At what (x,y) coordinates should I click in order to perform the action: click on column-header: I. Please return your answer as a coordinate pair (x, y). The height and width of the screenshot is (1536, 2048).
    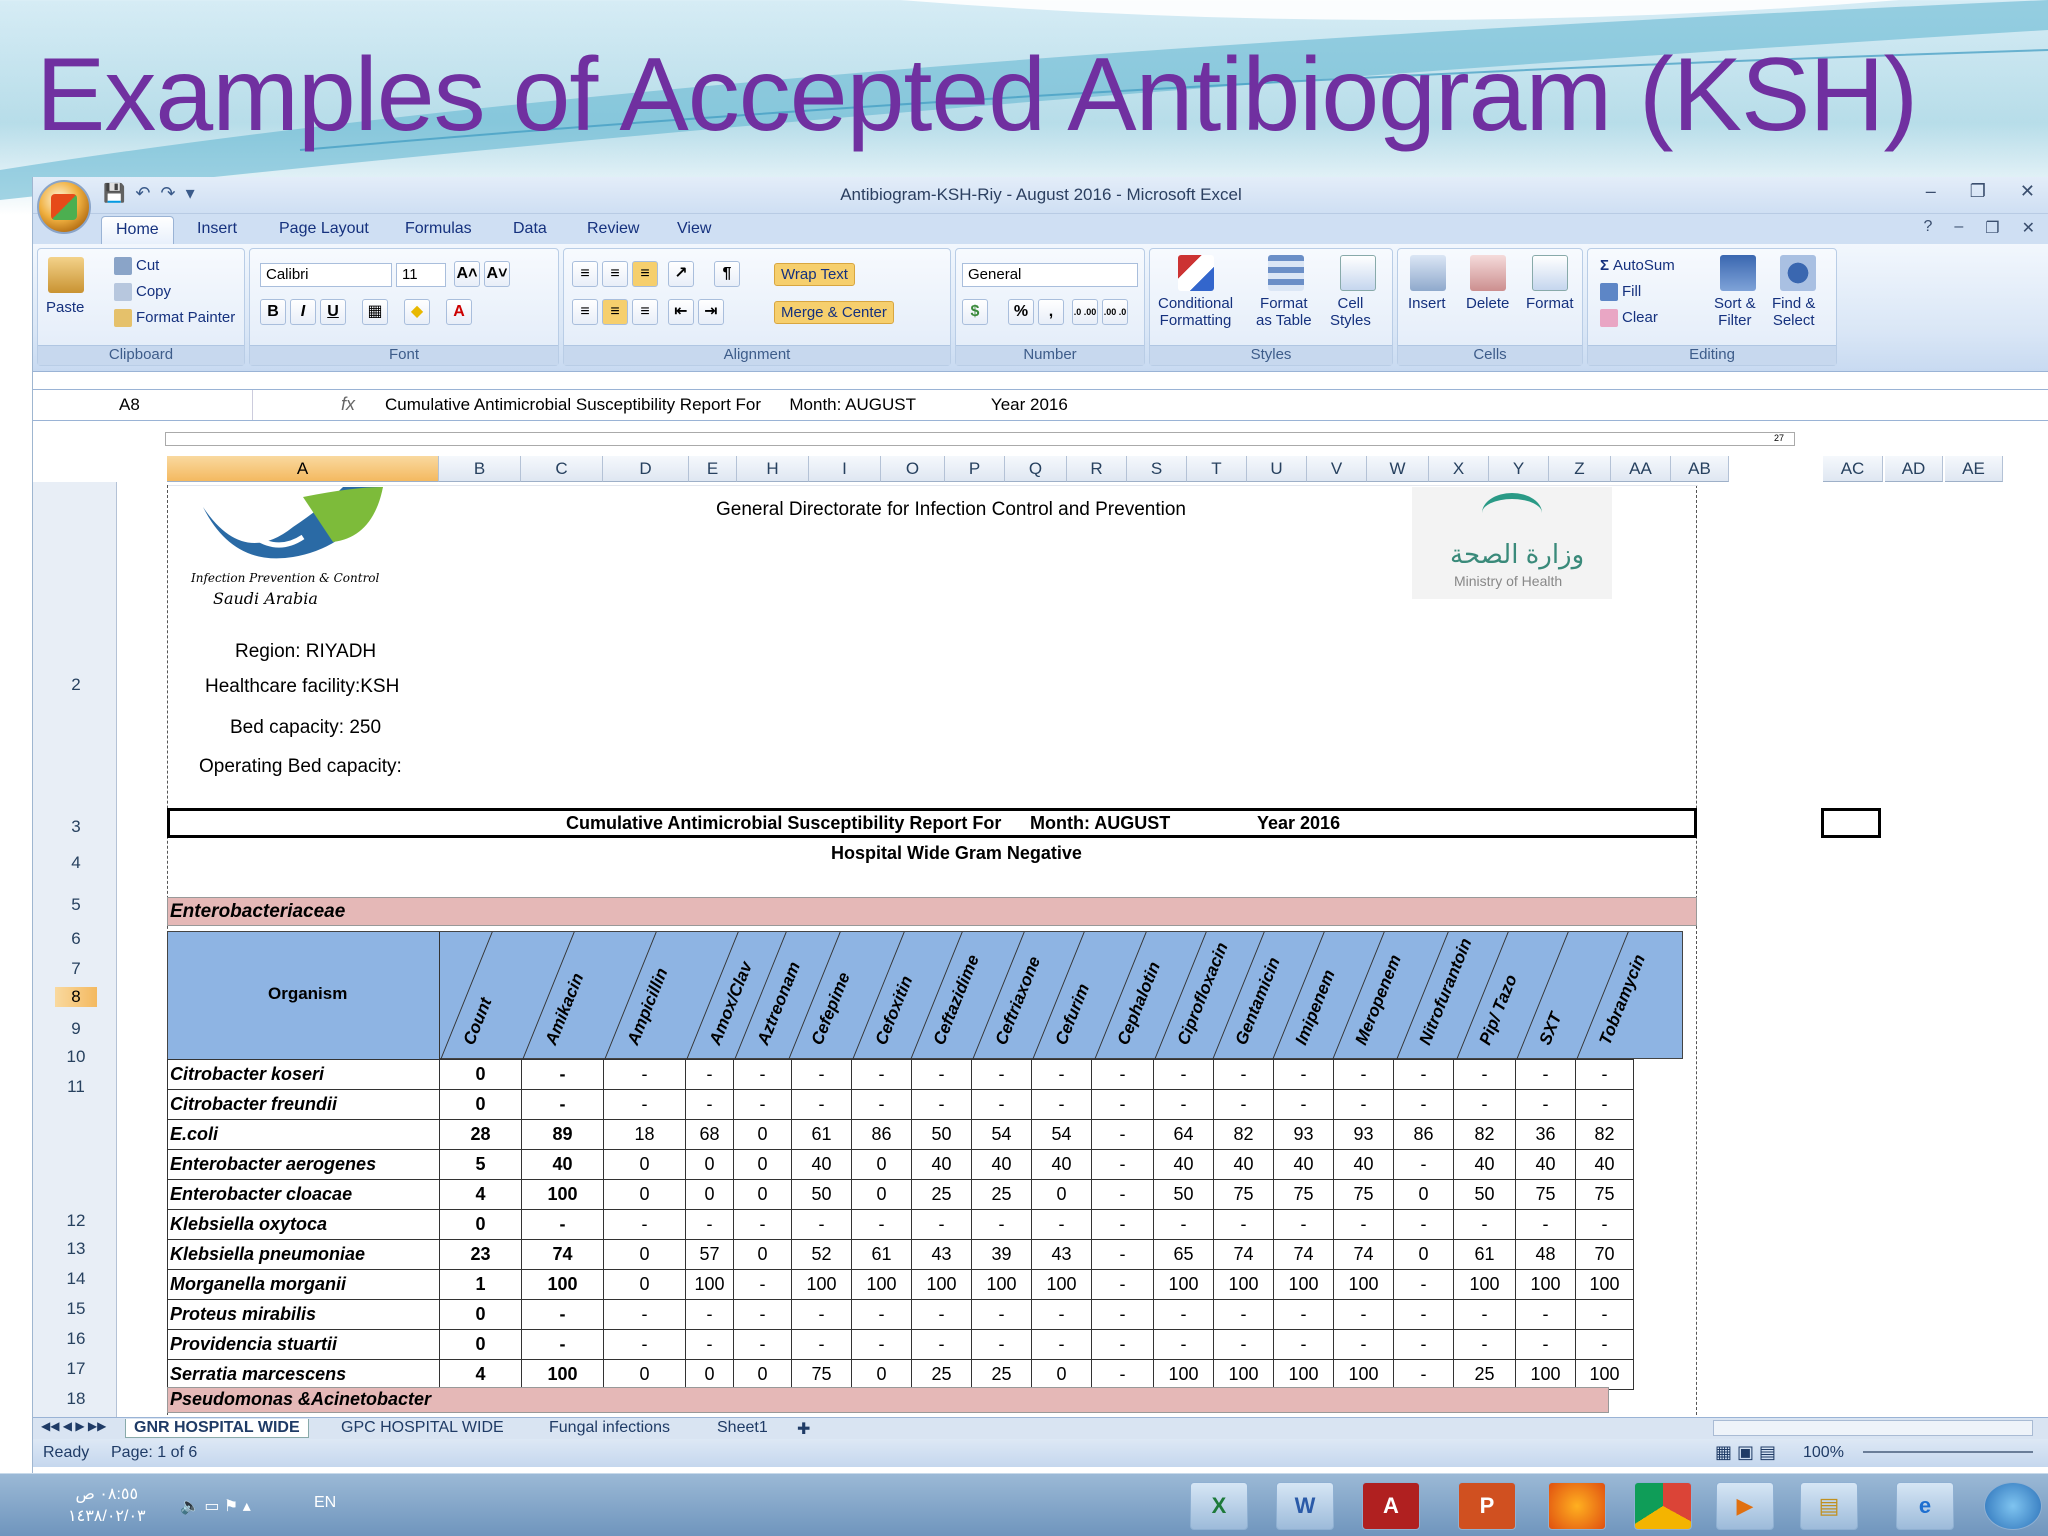
    Looking at the image, I should click on (845, 469).